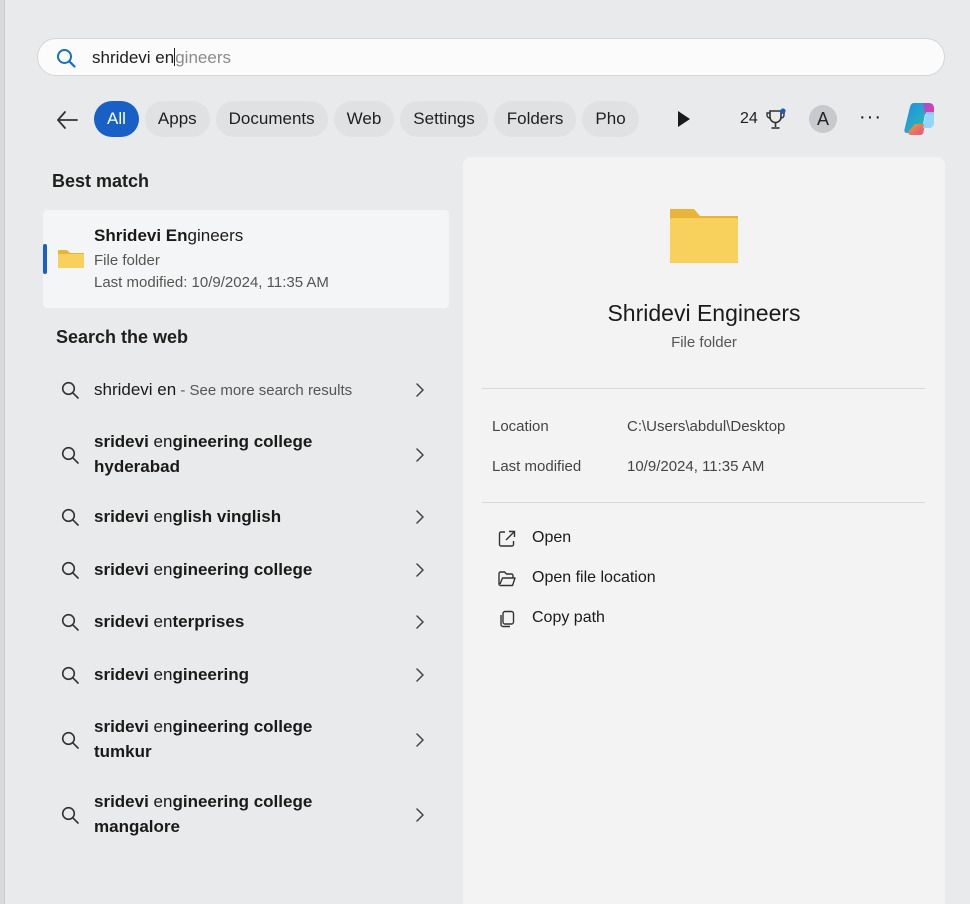 The width and height of the screenshot is (970, 904). Describe the element at coordinates (246, 622) in the screenshot. I see `web-suggestion: sridevi enterprises` at that location.